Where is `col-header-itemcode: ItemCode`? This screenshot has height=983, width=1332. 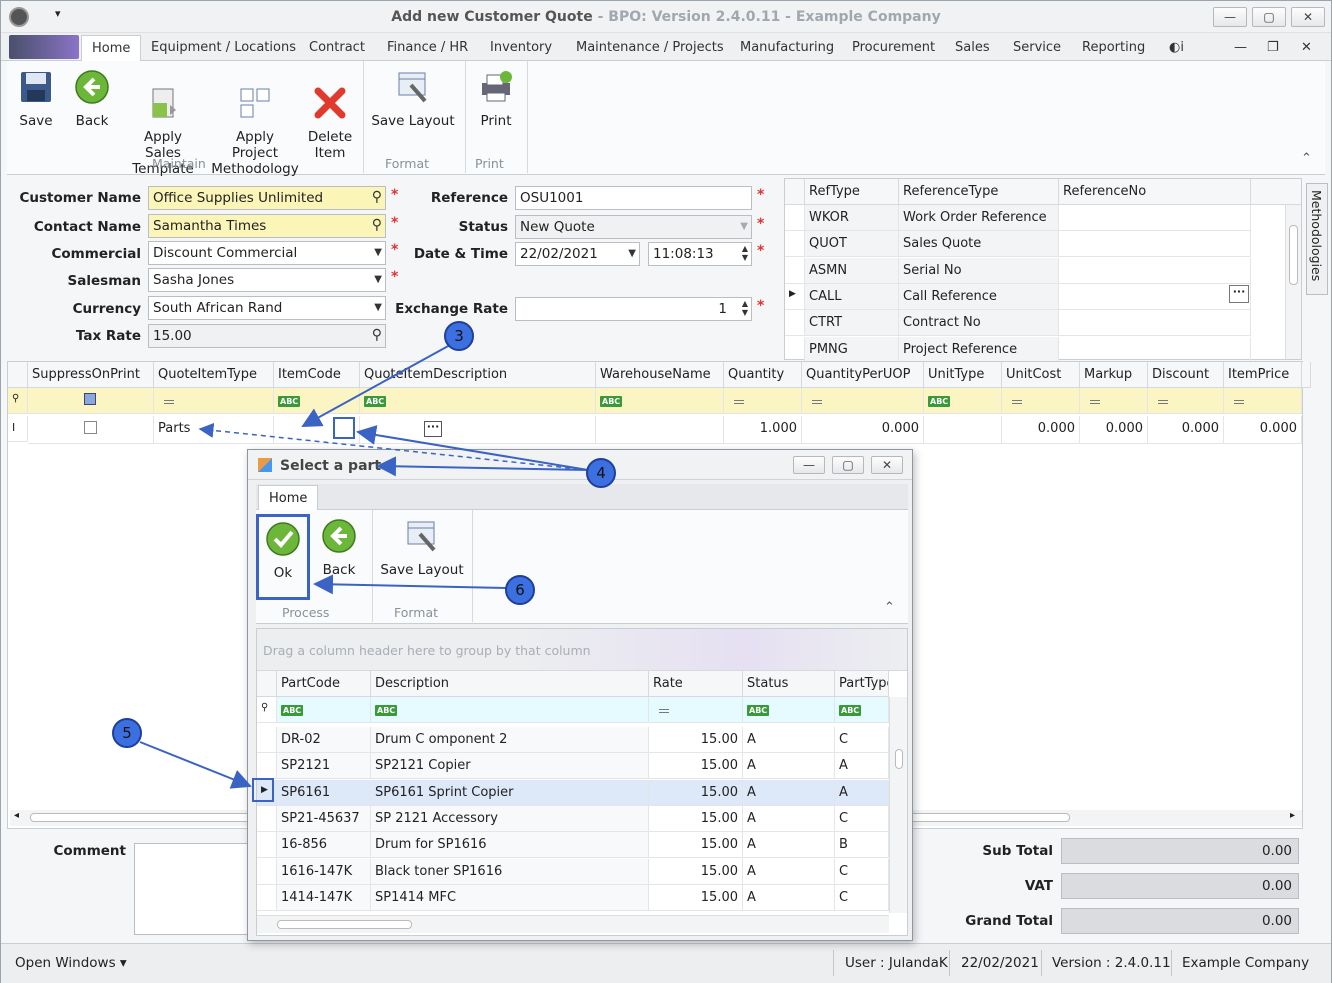
col-header-itemcode: ItemCode is located at coordinates (317, 375).